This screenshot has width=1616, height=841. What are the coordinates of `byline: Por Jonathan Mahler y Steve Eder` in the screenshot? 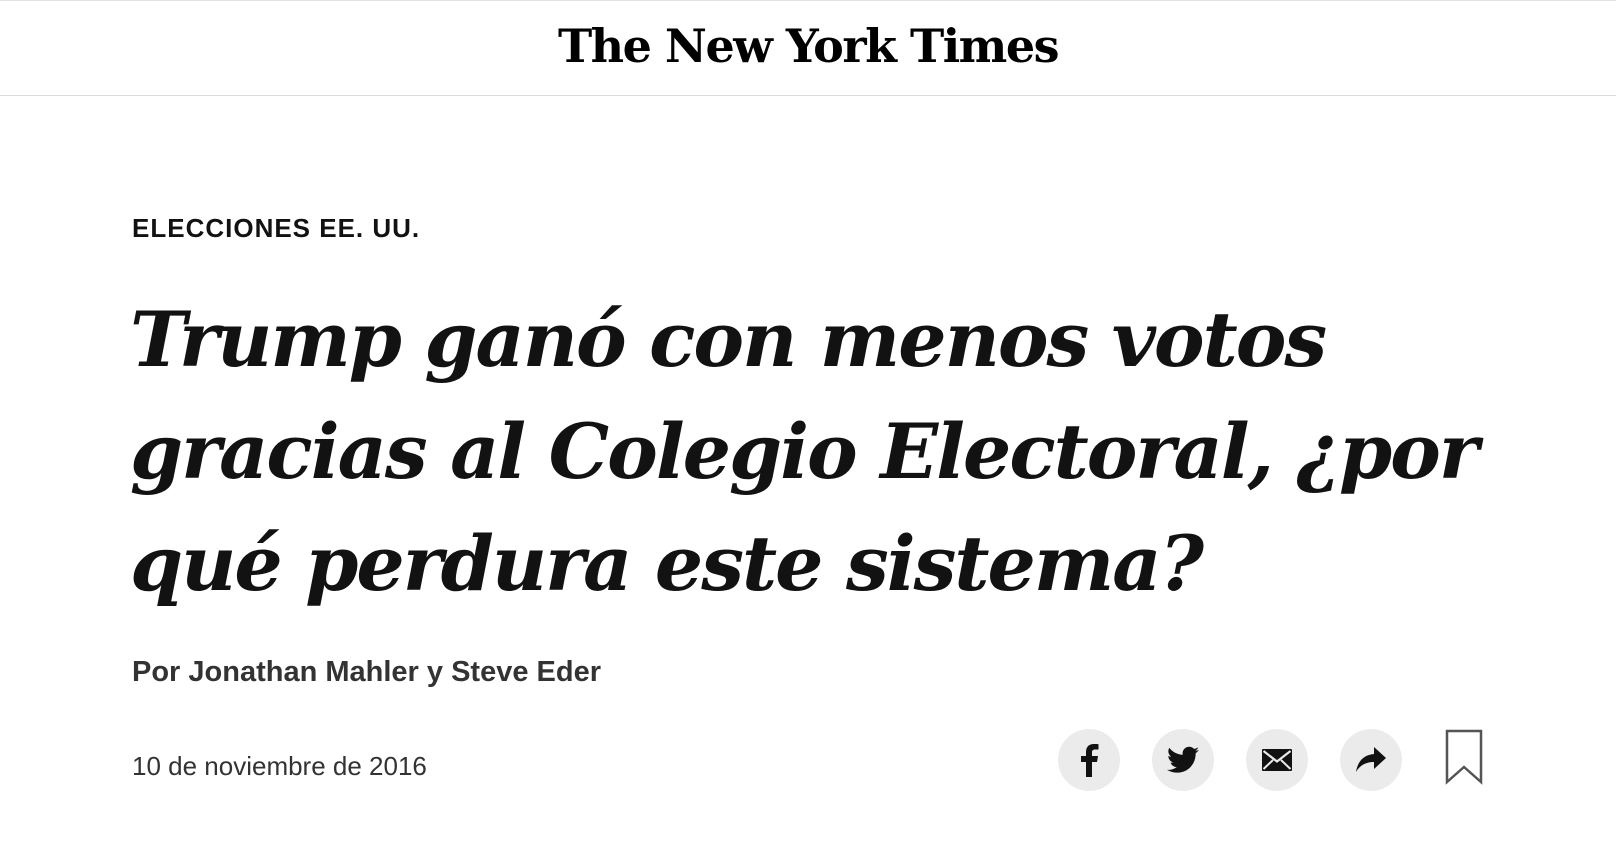 It's located at (366, 672).